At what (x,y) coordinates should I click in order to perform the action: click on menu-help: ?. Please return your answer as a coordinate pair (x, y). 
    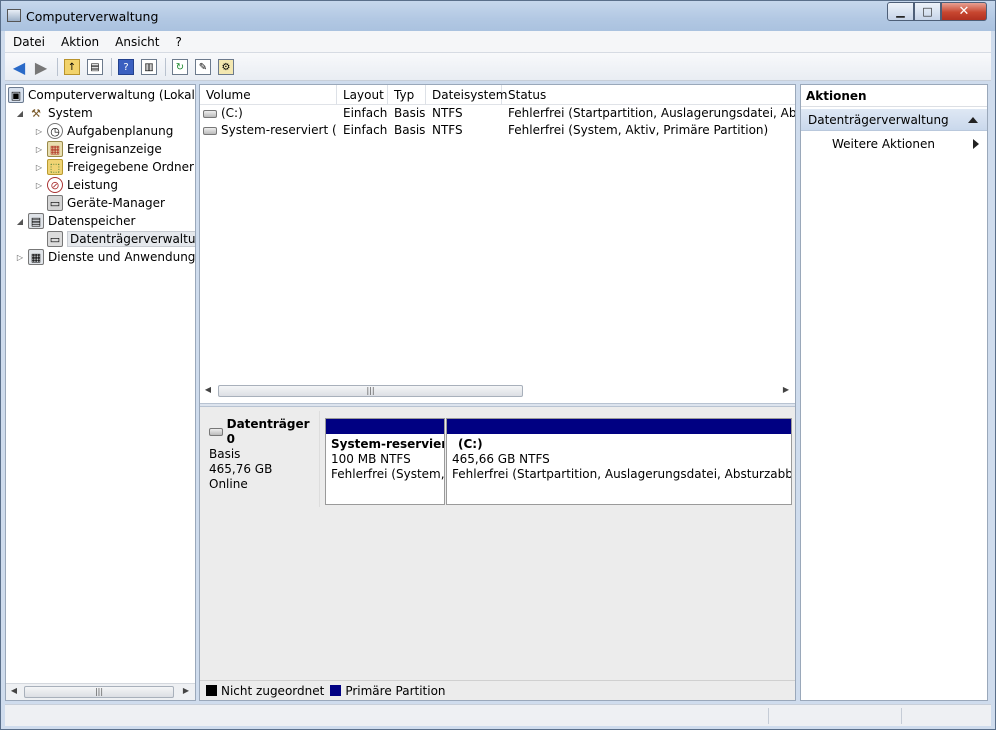
    Looking at the image, I should click on (178, 42).